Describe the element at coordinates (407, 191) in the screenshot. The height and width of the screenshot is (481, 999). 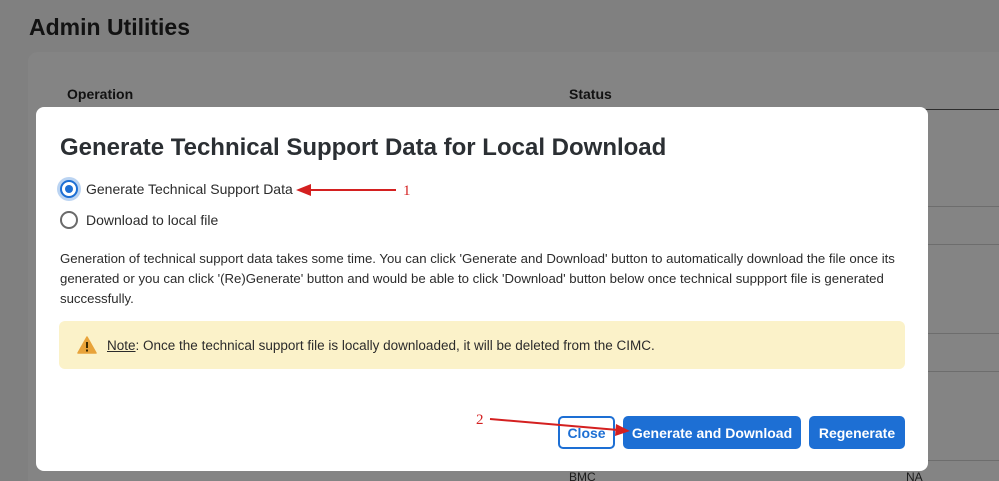
I see `annotation-marker-1: 1` at that location.